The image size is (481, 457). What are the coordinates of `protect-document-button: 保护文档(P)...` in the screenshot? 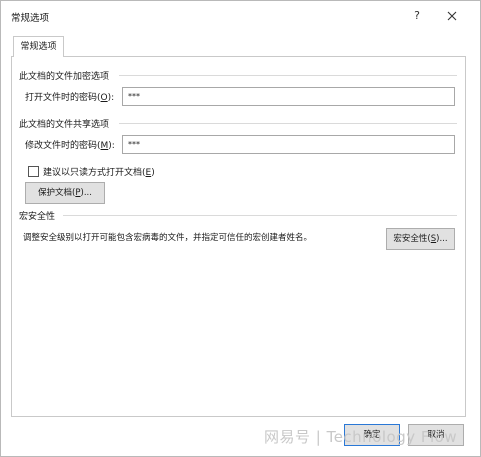 It's located at (65, 193).